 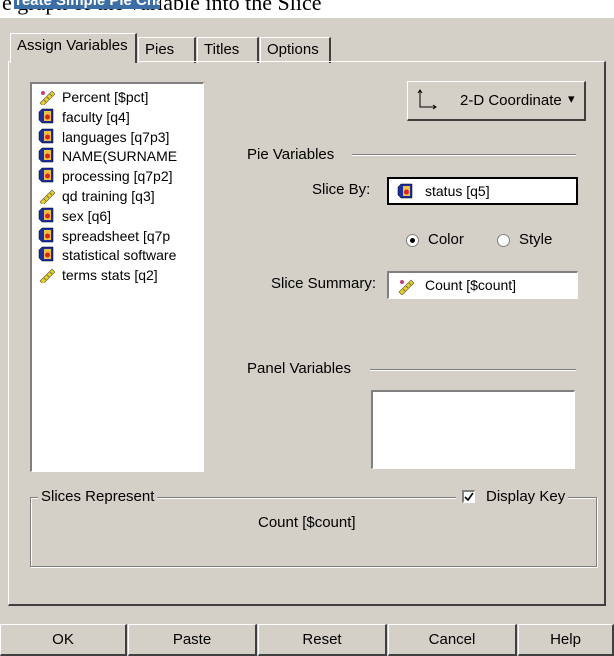 What do you see at coordinates (503, 240) in the screenshot?
I see `style-radio` at bounding box center [503, 240].